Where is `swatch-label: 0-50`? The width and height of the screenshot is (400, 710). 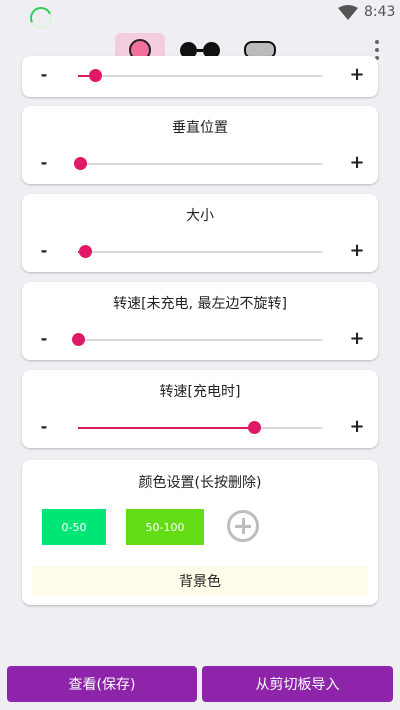
swatch-label: 0-50 is located at coordinates (74, 527).